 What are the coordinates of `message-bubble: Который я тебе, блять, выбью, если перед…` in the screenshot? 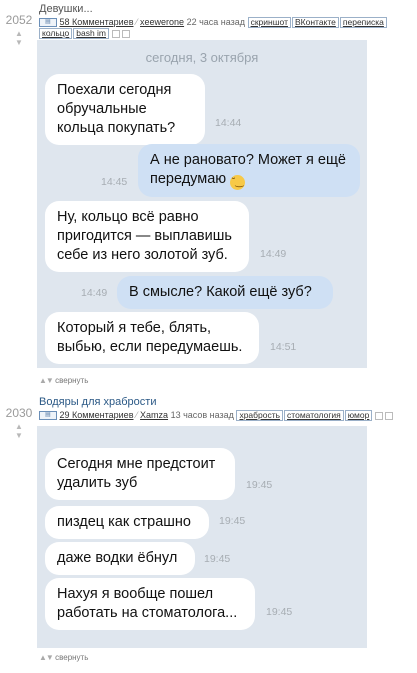 It's located at (152, 338).